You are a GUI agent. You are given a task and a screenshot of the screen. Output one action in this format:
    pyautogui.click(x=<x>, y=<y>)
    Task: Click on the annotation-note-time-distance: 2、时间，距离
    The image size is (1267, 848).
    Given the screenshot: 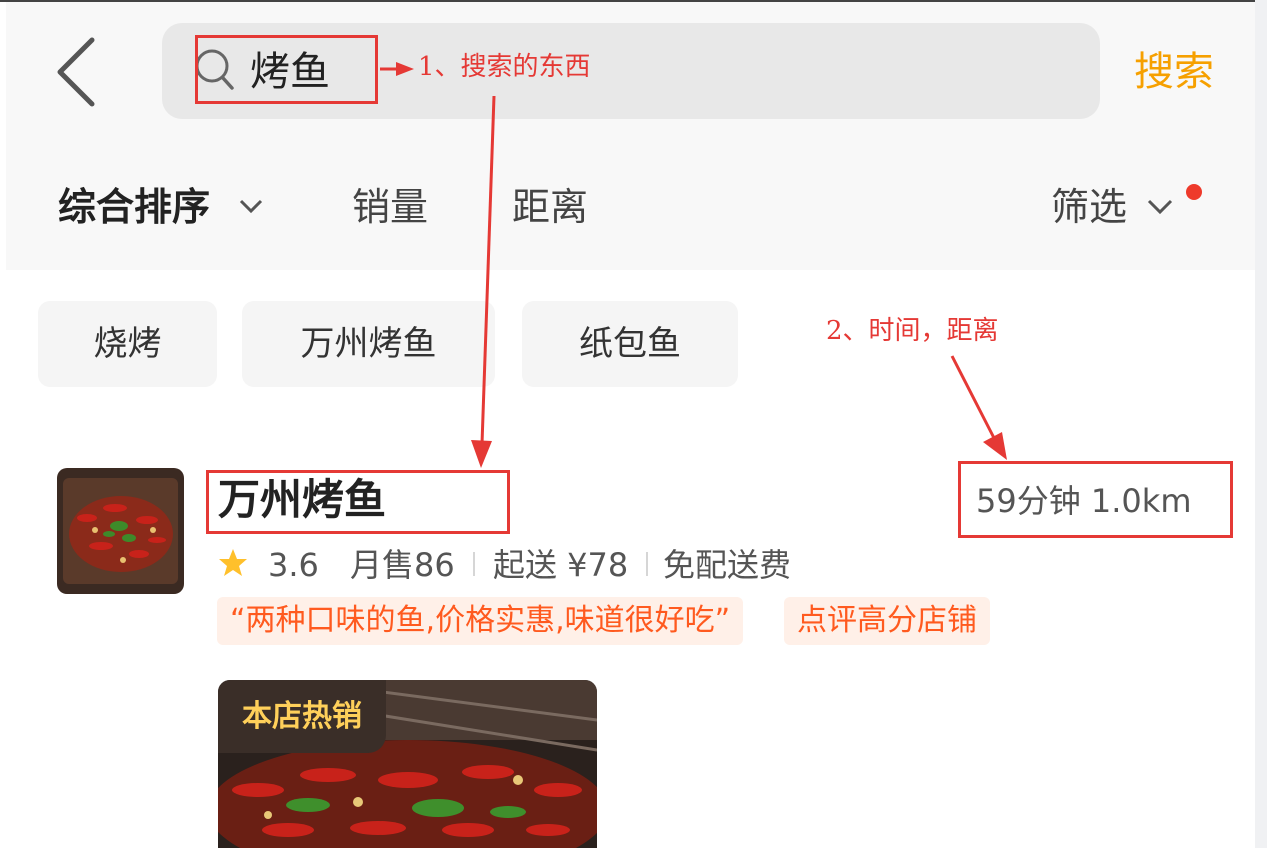 What is the action you would take?
    pyautogui.click(x=912, y=331)
    